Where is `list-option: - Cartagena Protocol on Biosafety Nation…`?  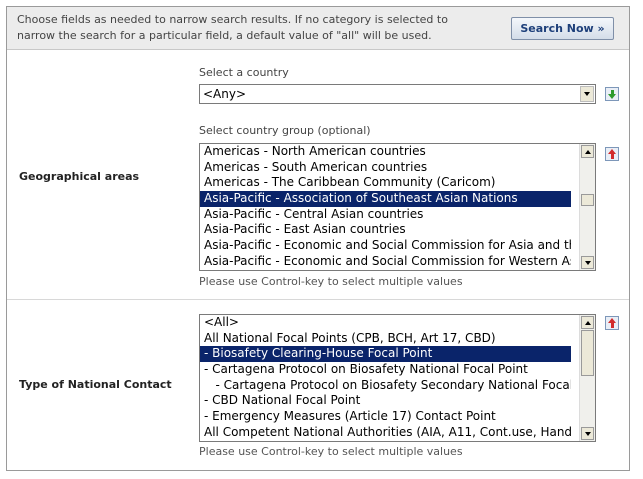
list-option: - Cartagena Protocol on Biosafety Nation… is located at coordinates (385, 370).